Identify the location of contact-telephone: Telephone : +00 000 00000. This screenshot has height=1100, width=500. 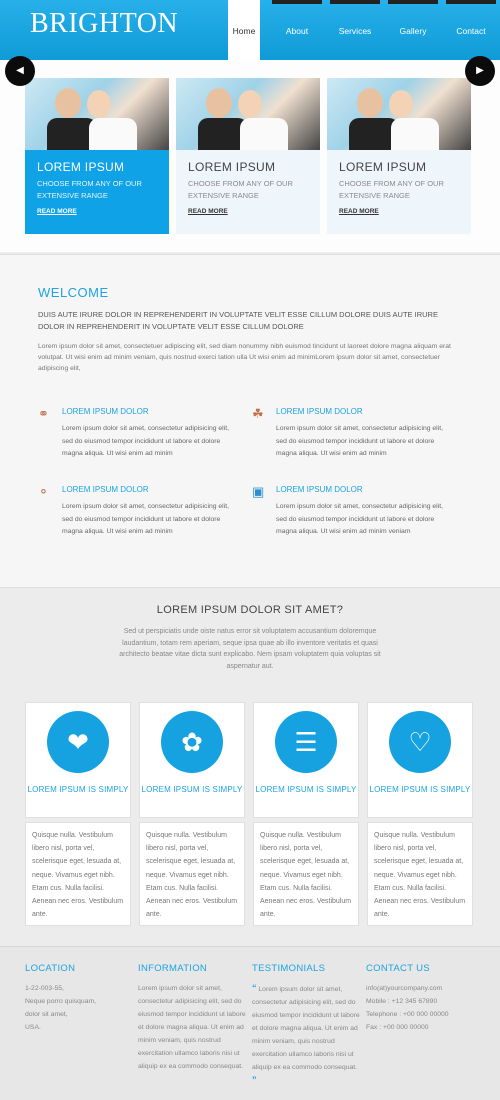
(407, 1014).